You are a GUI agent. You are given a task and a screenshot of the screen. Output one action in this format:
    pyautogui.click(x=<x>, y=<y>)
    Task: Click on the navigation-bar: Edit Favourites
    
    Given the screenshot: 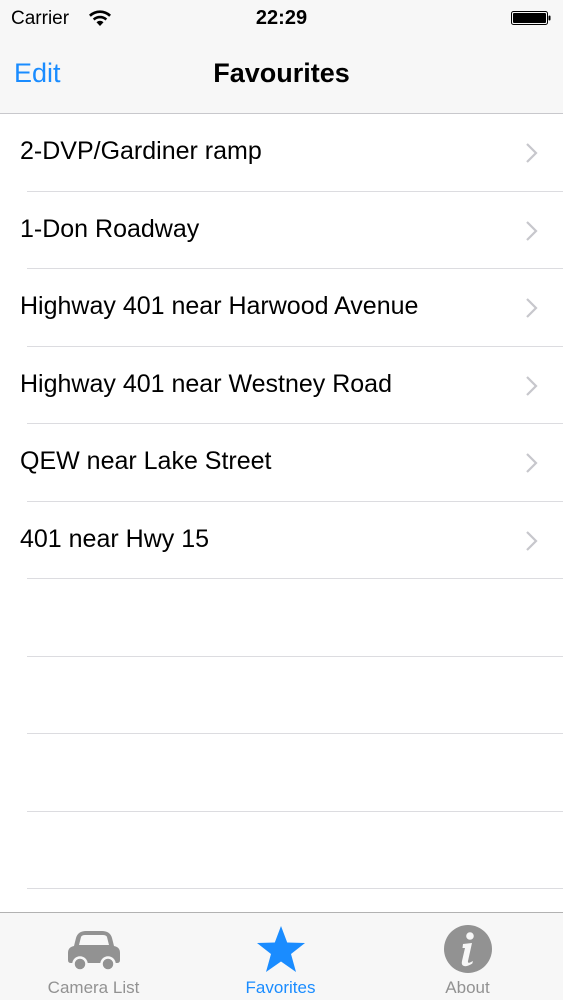 What is the action you would take?
    pyautogui.click(x=281, y=76)
    